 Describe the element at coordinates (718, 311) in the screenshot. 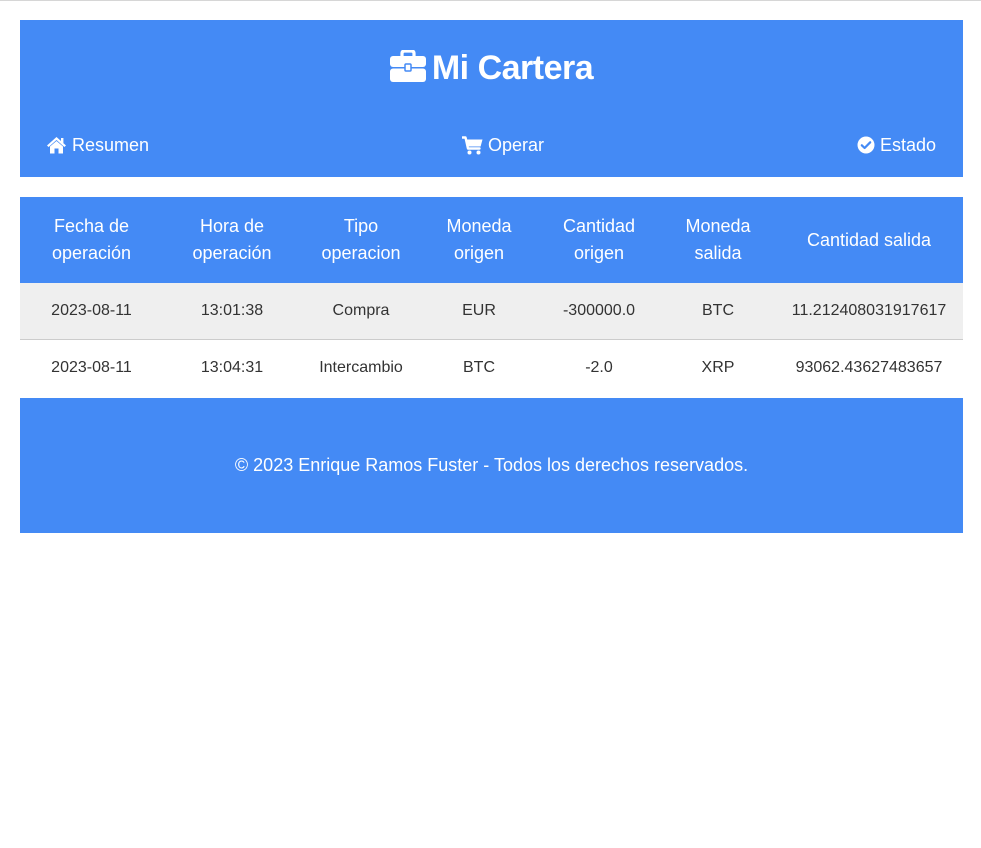

I see `cell-moneda-salida: BTC` at that location.